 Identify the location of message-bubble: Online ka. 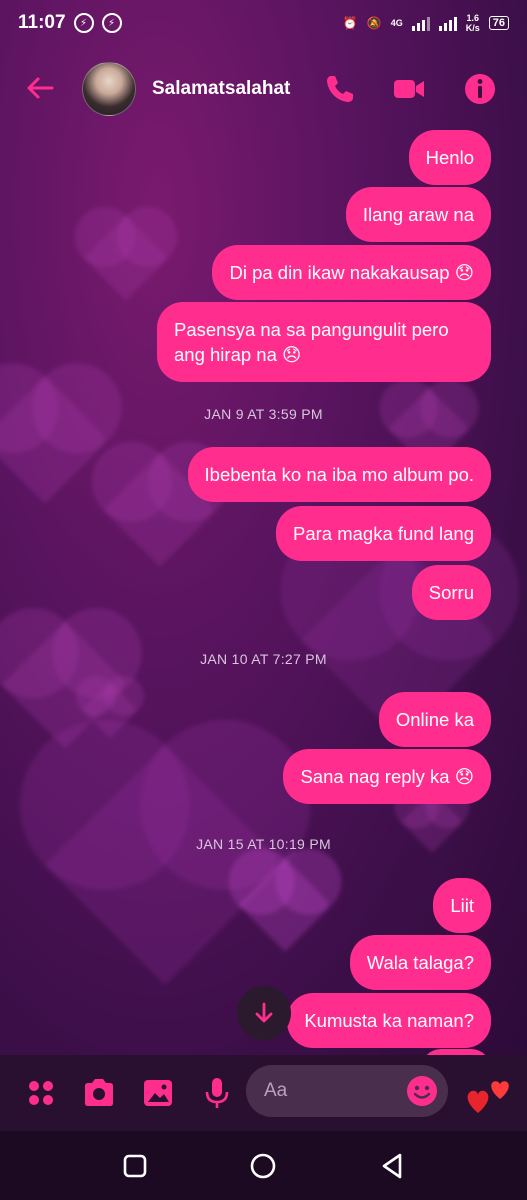
(434, 719).